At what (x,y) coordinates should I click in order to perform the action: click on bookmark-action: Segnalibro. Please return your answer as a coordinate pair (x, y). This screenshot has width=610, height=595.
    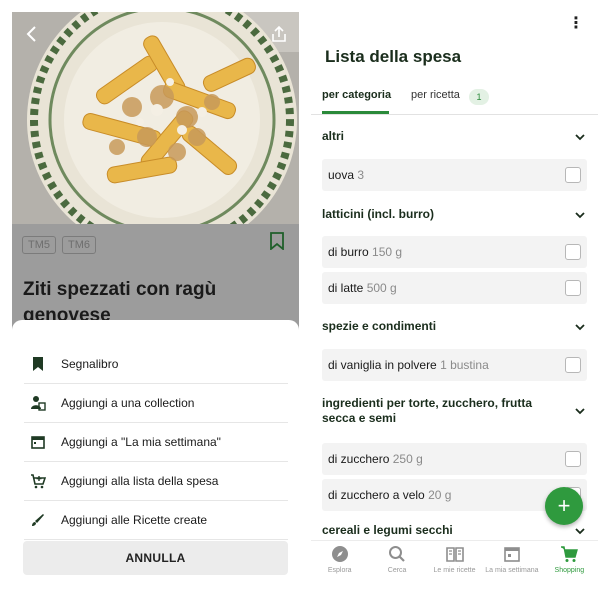
    Looking at the image, I should click on (156, 364).